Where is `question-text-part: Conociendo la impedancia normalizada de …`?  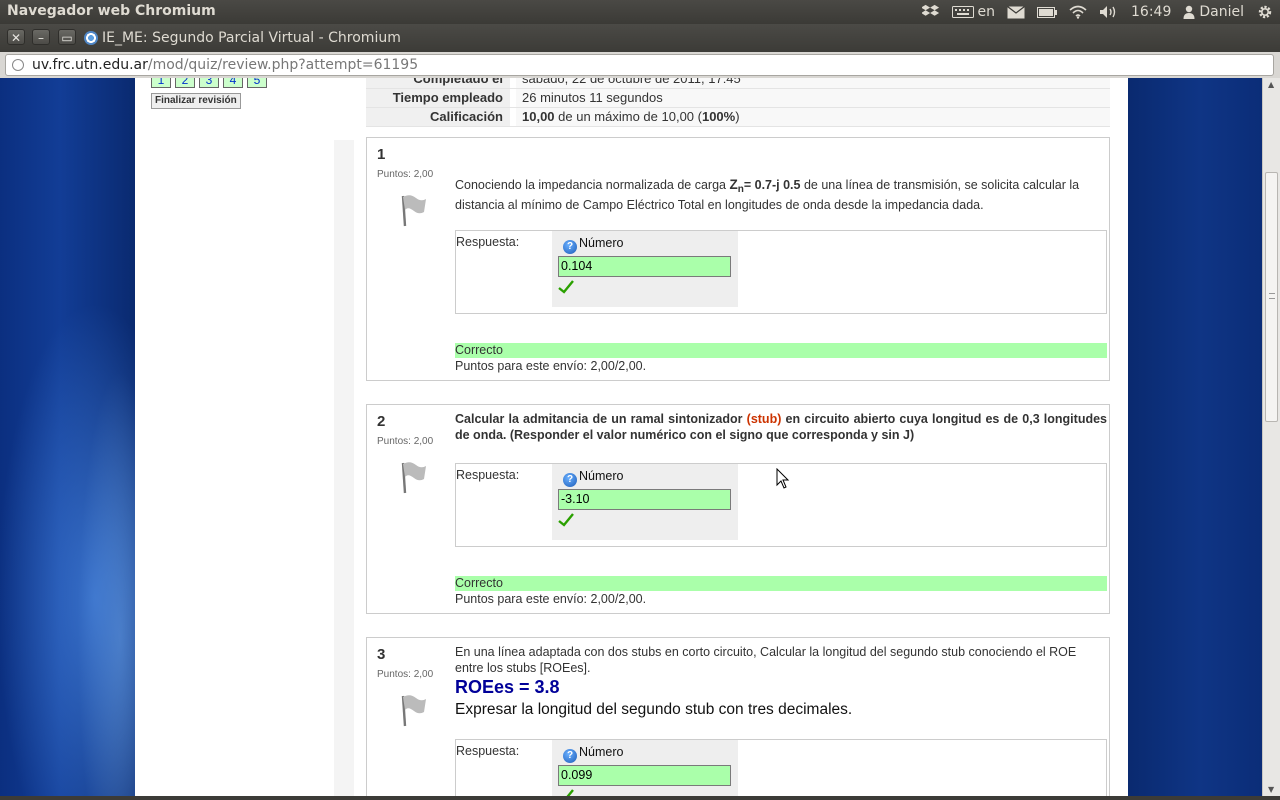
question-text-part: Conociendo la impedancia normalizada de … is located at coordinates (592, 185).